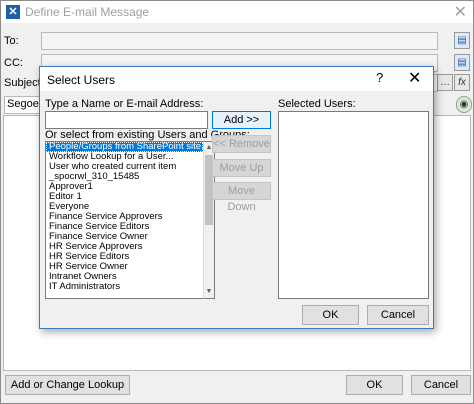 The height and width of the screenshot is (404, 474). Describe the element at coordinates (330, 315) in the screenshot. I see `dialog-ok-button: OK` at that location.